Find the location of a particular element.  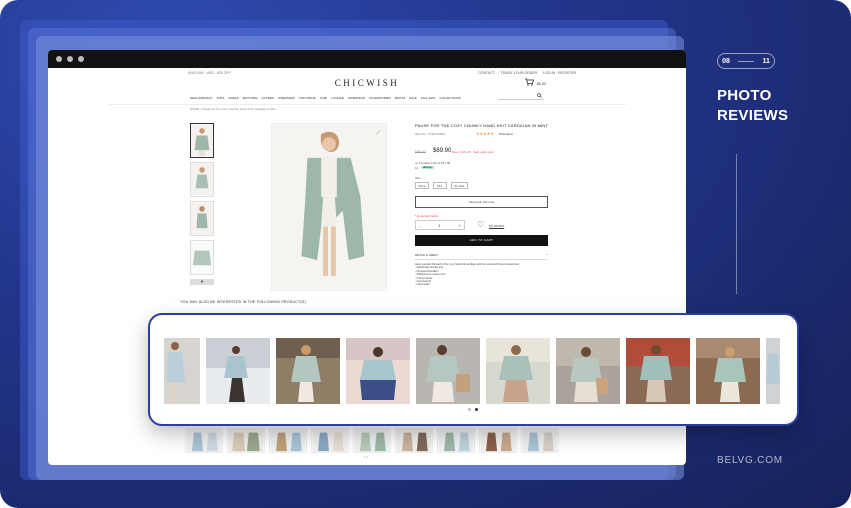

pager-total: 11 is located at coordinates (766, 61).